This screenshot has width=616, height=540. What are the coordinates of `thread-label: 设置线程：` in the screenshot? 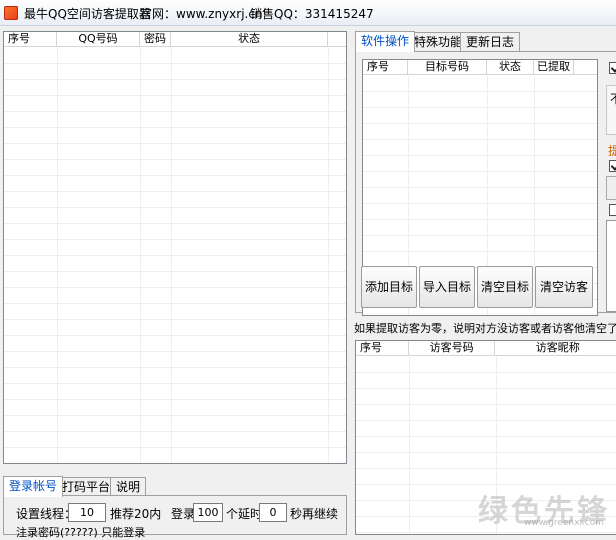 It's located at (46, 514).